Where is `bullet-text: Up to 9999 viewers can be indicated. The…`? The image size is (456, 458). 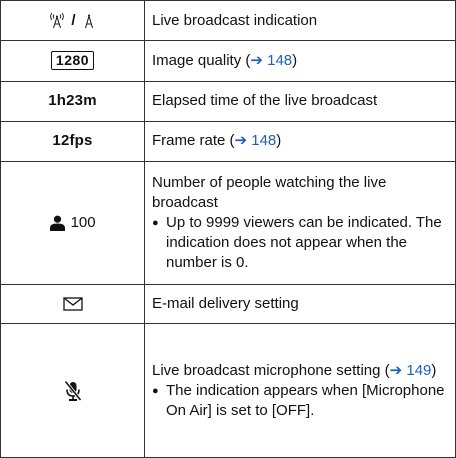 bullet-text: Up to 9999 viewers can be indicated. The… is located at coordinates (304, 242).